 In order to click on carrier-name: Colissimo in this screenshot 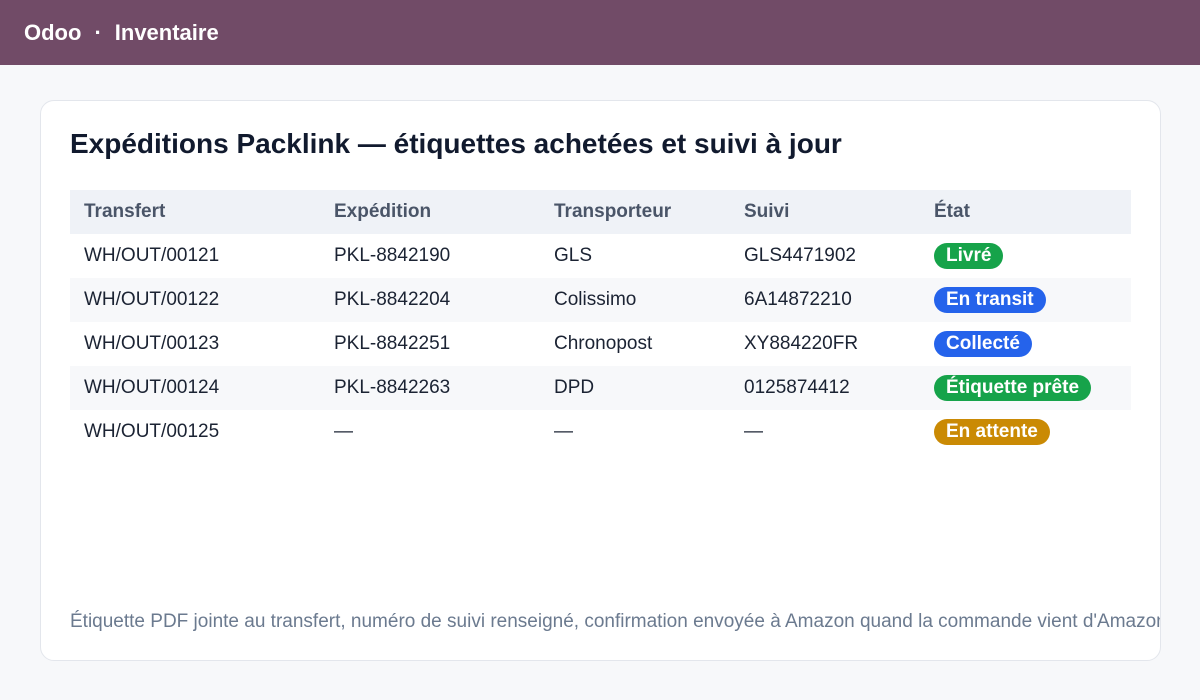, I will do `click(595, 299)`.